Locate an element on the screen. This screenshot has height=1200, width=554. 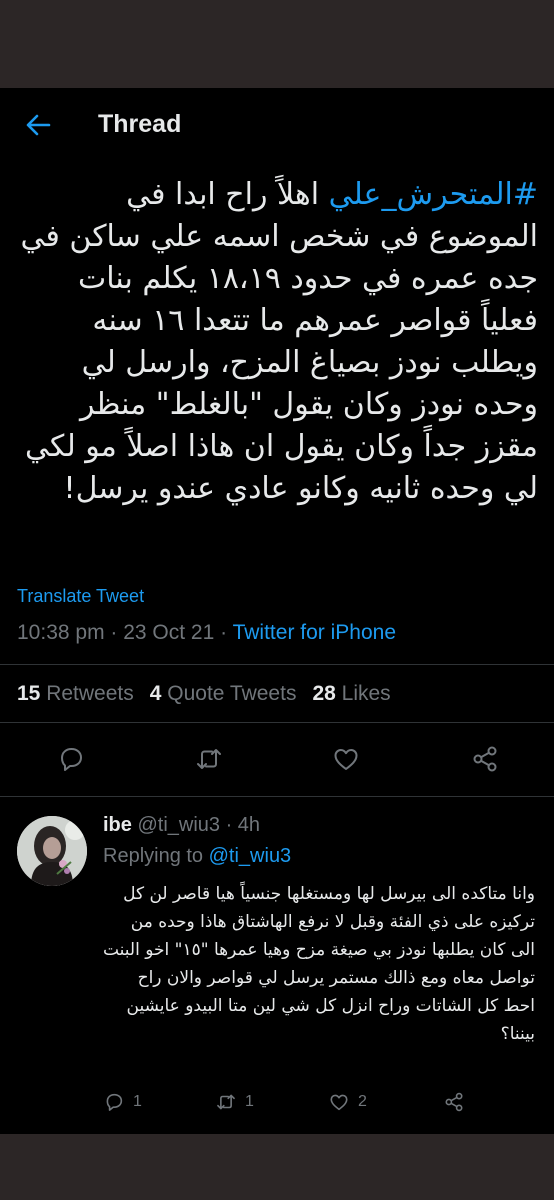
reply-reply-count: 1 is located at coordinates (137, 1101).